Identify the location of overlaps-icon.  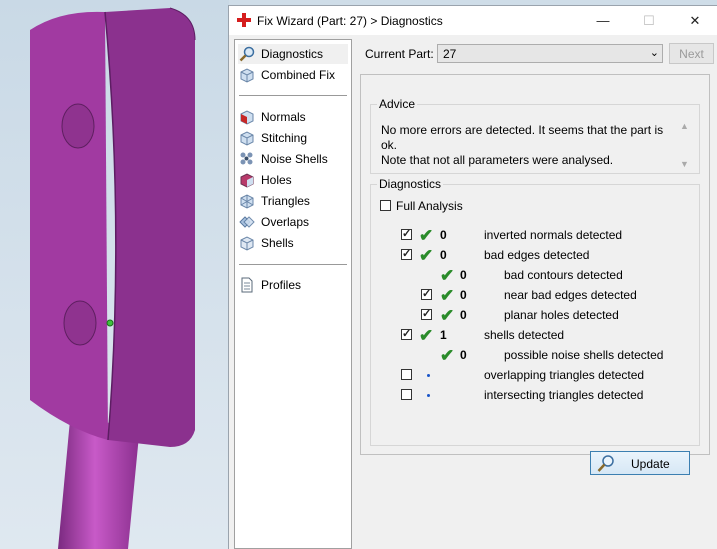
(247, 222).